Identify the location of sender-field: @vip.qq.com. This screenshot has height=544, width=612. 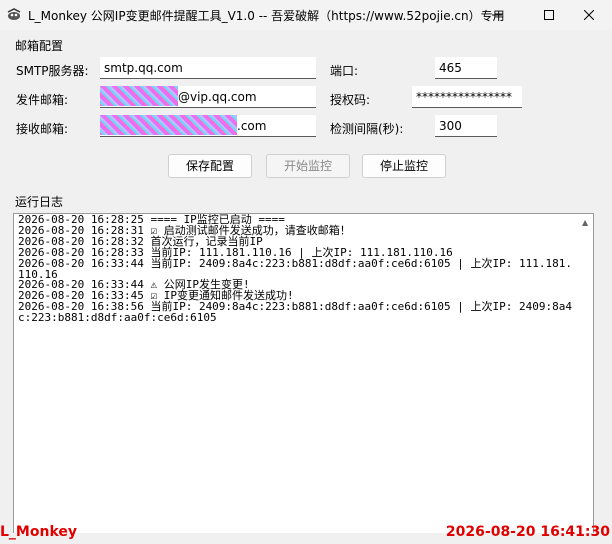
(208, 97).